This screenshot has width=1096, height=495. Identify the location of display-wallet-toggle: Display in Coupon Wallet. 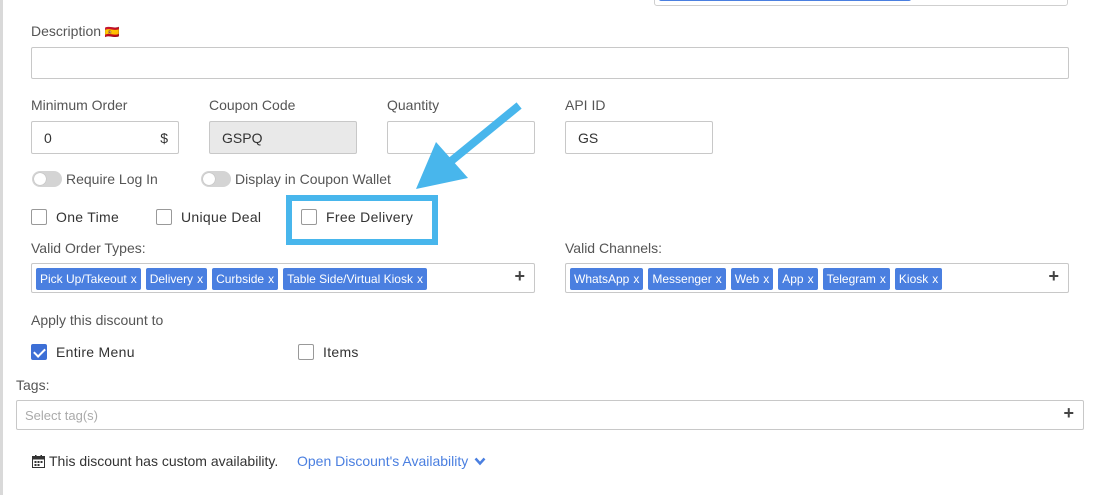
(296, 179).